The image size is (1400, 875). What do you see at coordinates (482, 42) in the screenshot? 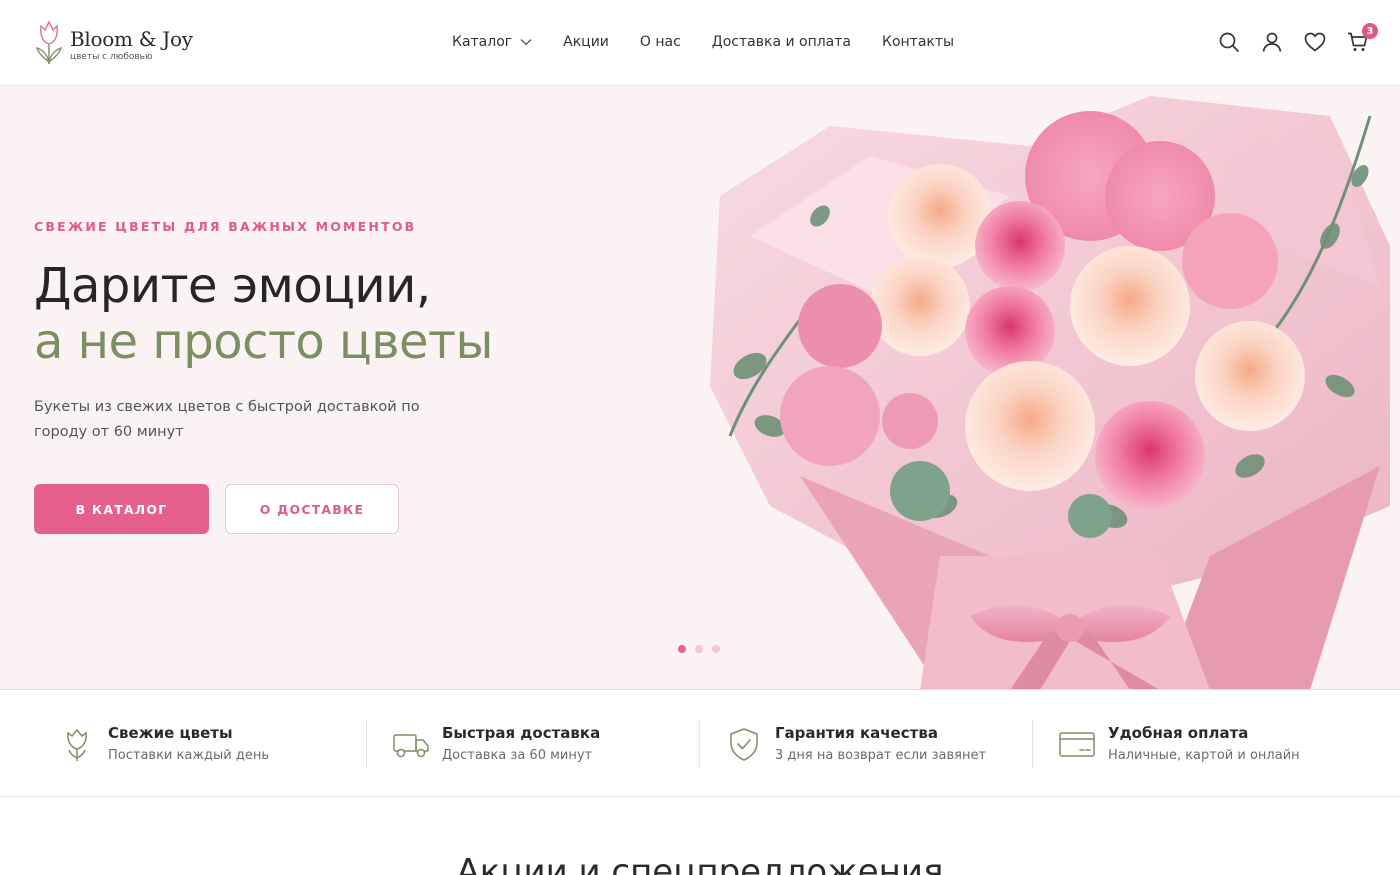
I see `nav-item-label: Каталог` at bounding box center [482, 42].